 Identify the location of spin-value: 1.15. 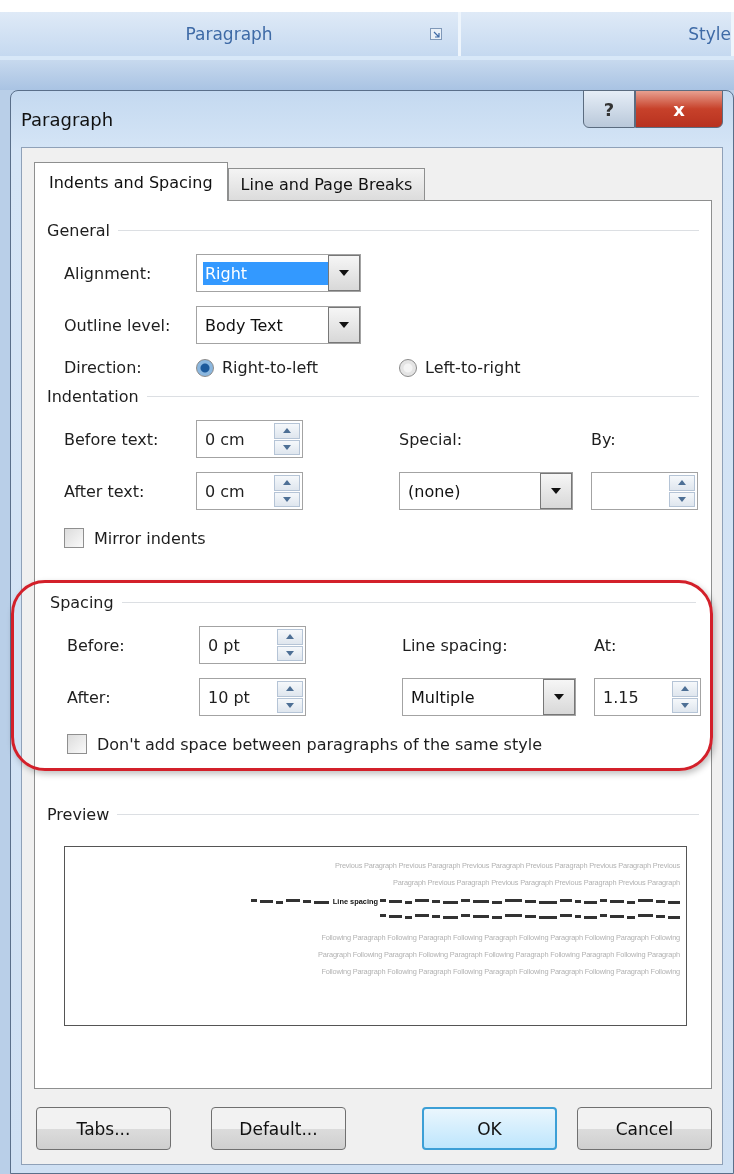
(621, 697).